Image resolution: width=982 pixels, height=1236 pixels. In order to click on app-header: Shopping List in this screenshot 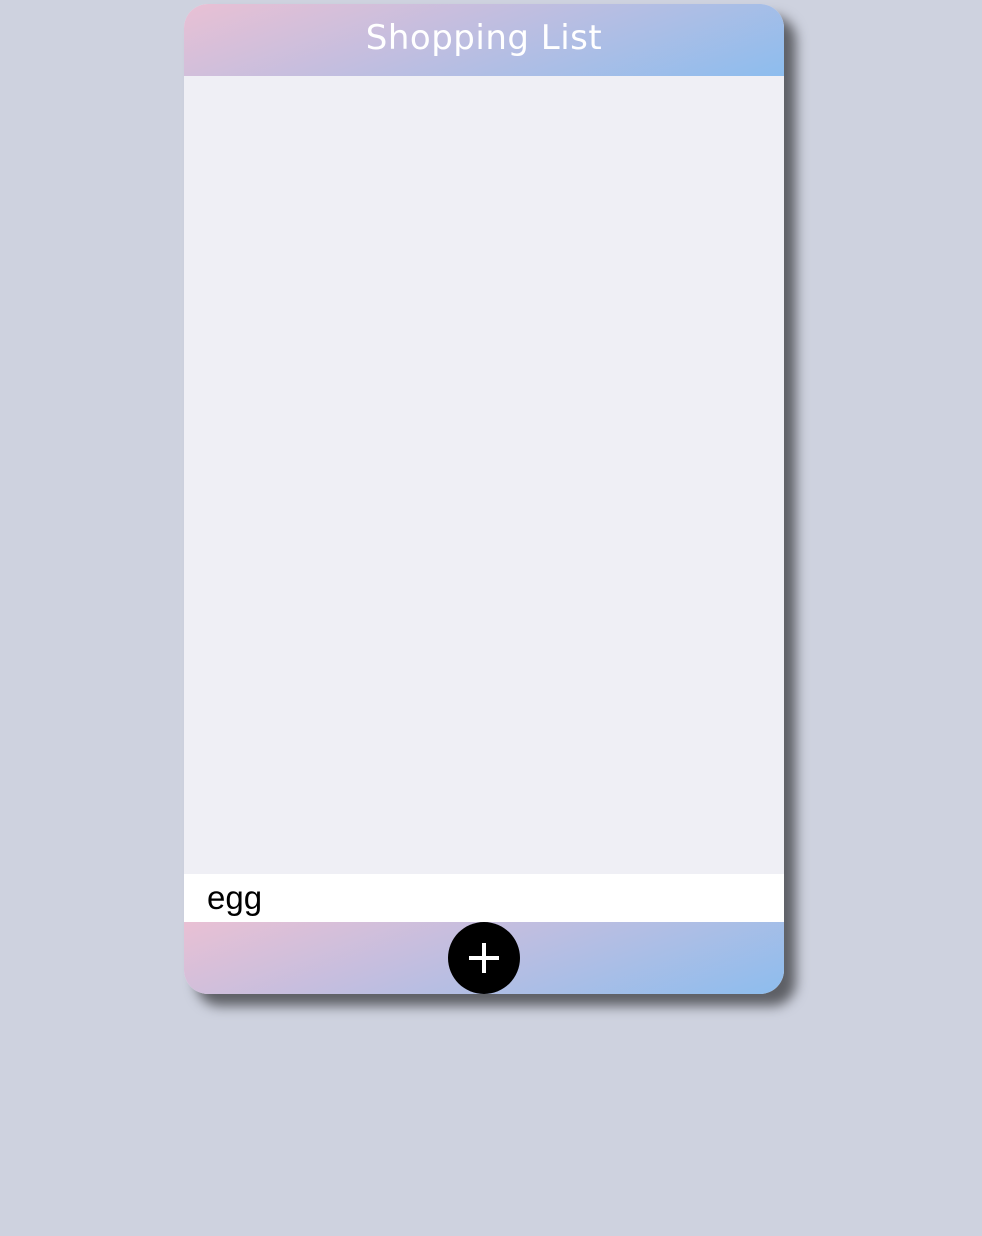, I will do `click(484, 40)`.